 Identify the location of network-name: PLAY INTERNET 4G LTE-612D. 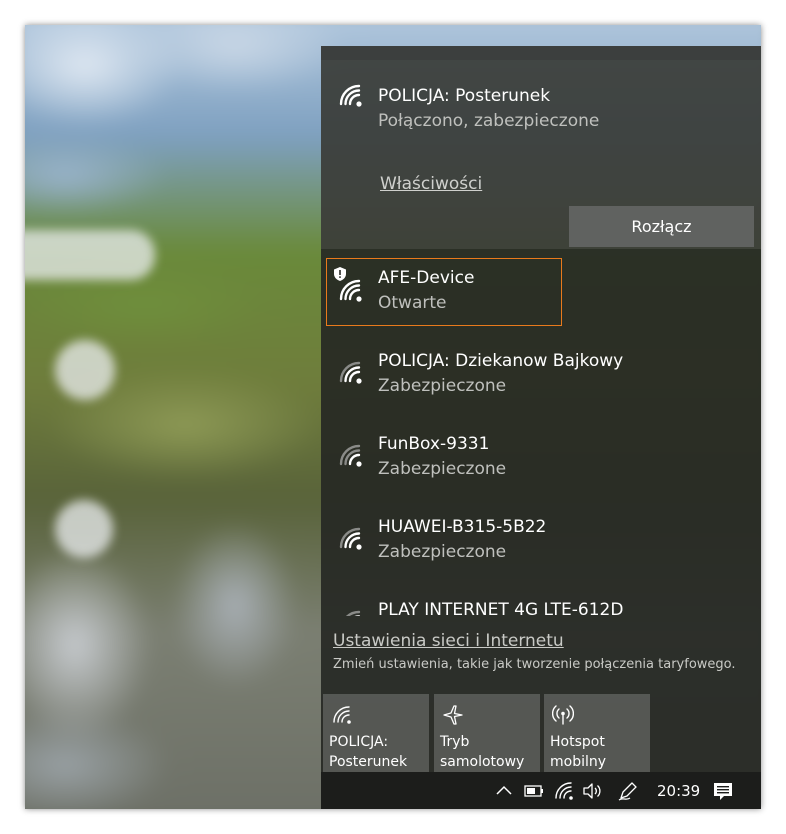
(501, 608).